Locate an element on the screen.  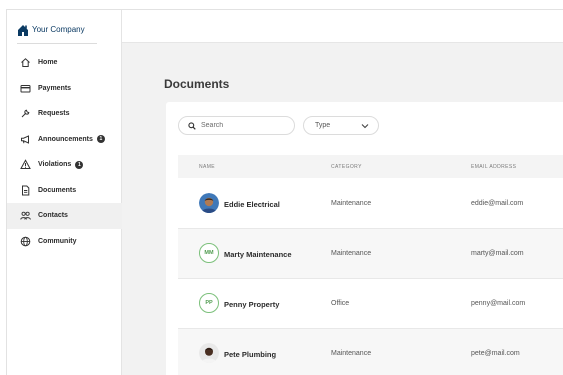
contact-name: Marty Maintenance is located at coordinates (258, 254).